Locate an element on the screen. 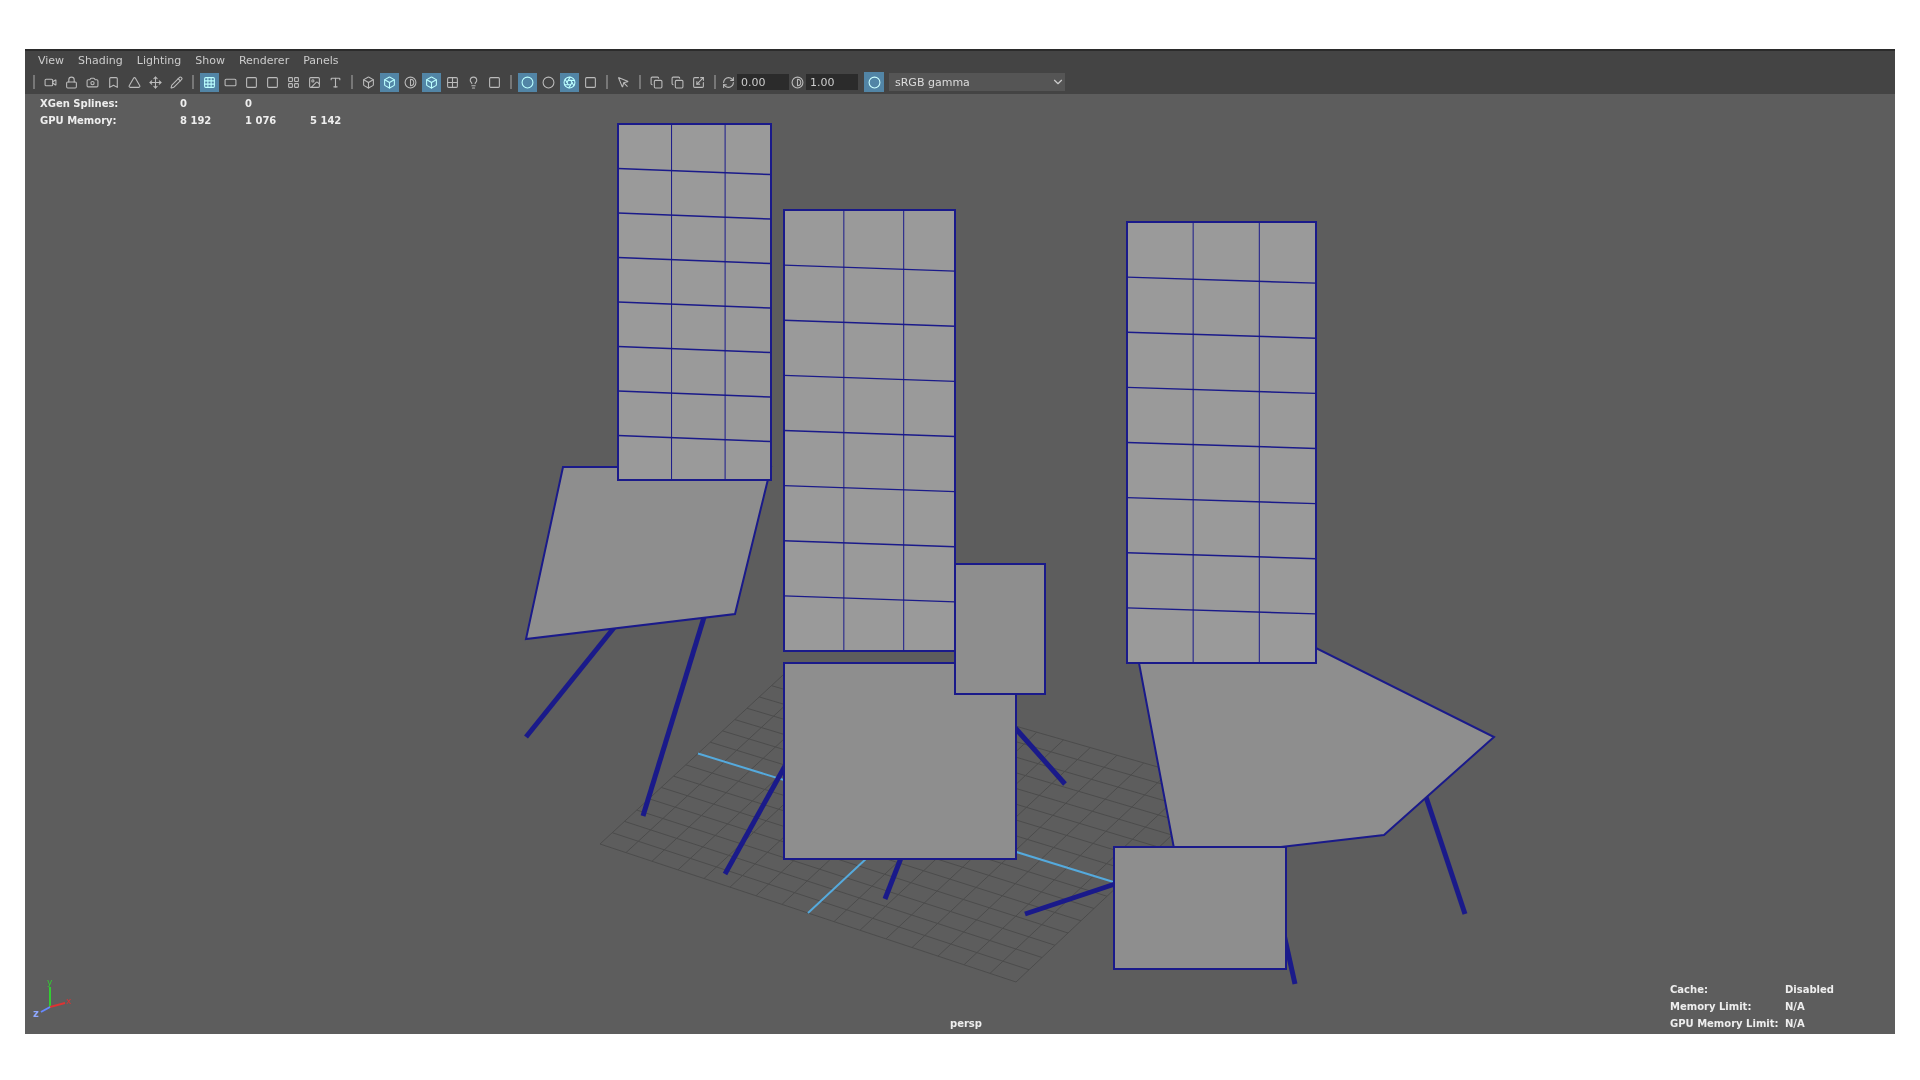 This screenshot has height=1080, width=1920. pointer-icon is located at coordinates (623, 82).